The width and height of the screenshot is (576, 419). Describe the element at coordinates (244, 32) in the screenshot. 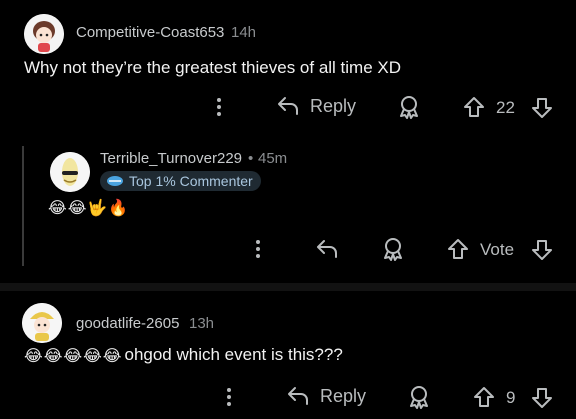

I see `comment-timestamp: 14h` at that location.